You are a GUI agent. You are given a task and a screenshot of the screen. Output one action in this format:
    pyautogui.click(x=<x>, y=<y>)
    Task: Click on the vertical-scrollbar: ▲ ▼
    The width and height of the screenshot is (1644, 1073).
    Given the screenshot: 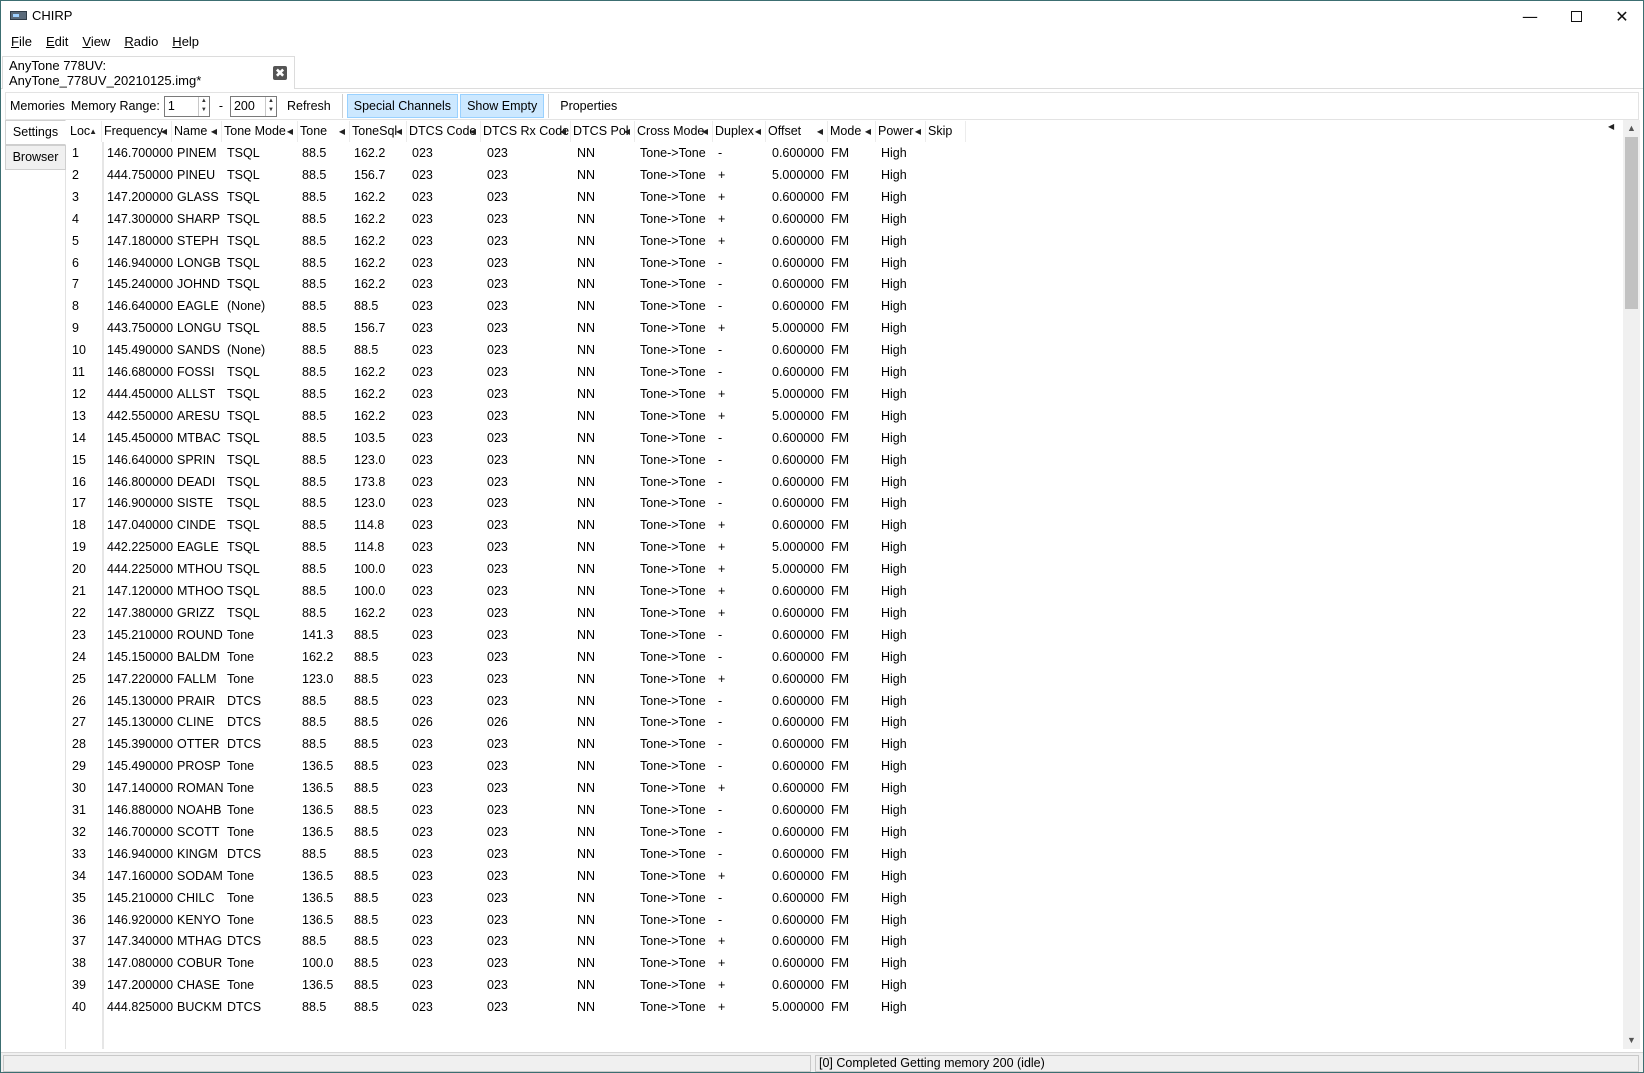 What is the action you would take?
    pyautogui.click(x=1631, y=584)
    